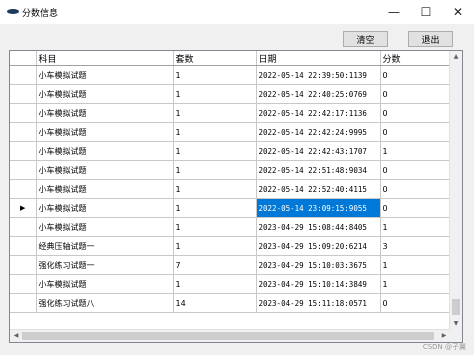 This screenshot has width=474, height=355. What do you see at coordinates (415, 58) in the screenshot?
I see `column-header-score: 分数` at bounding box center [415, 58].